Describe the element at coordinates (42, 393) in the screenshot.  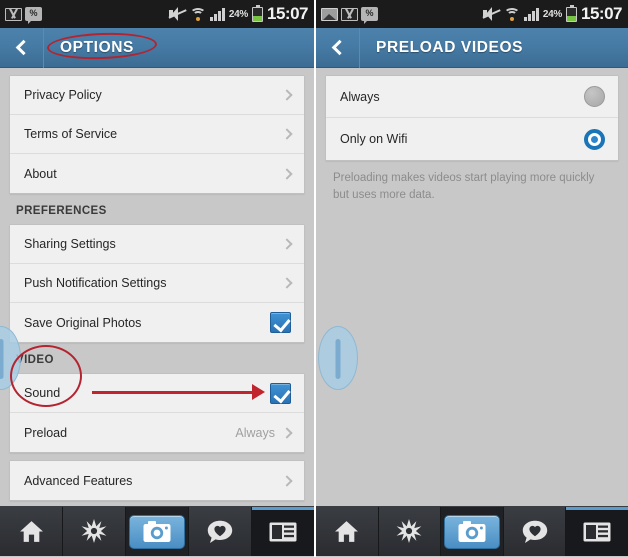
I see `row-label: Sound` at that location.